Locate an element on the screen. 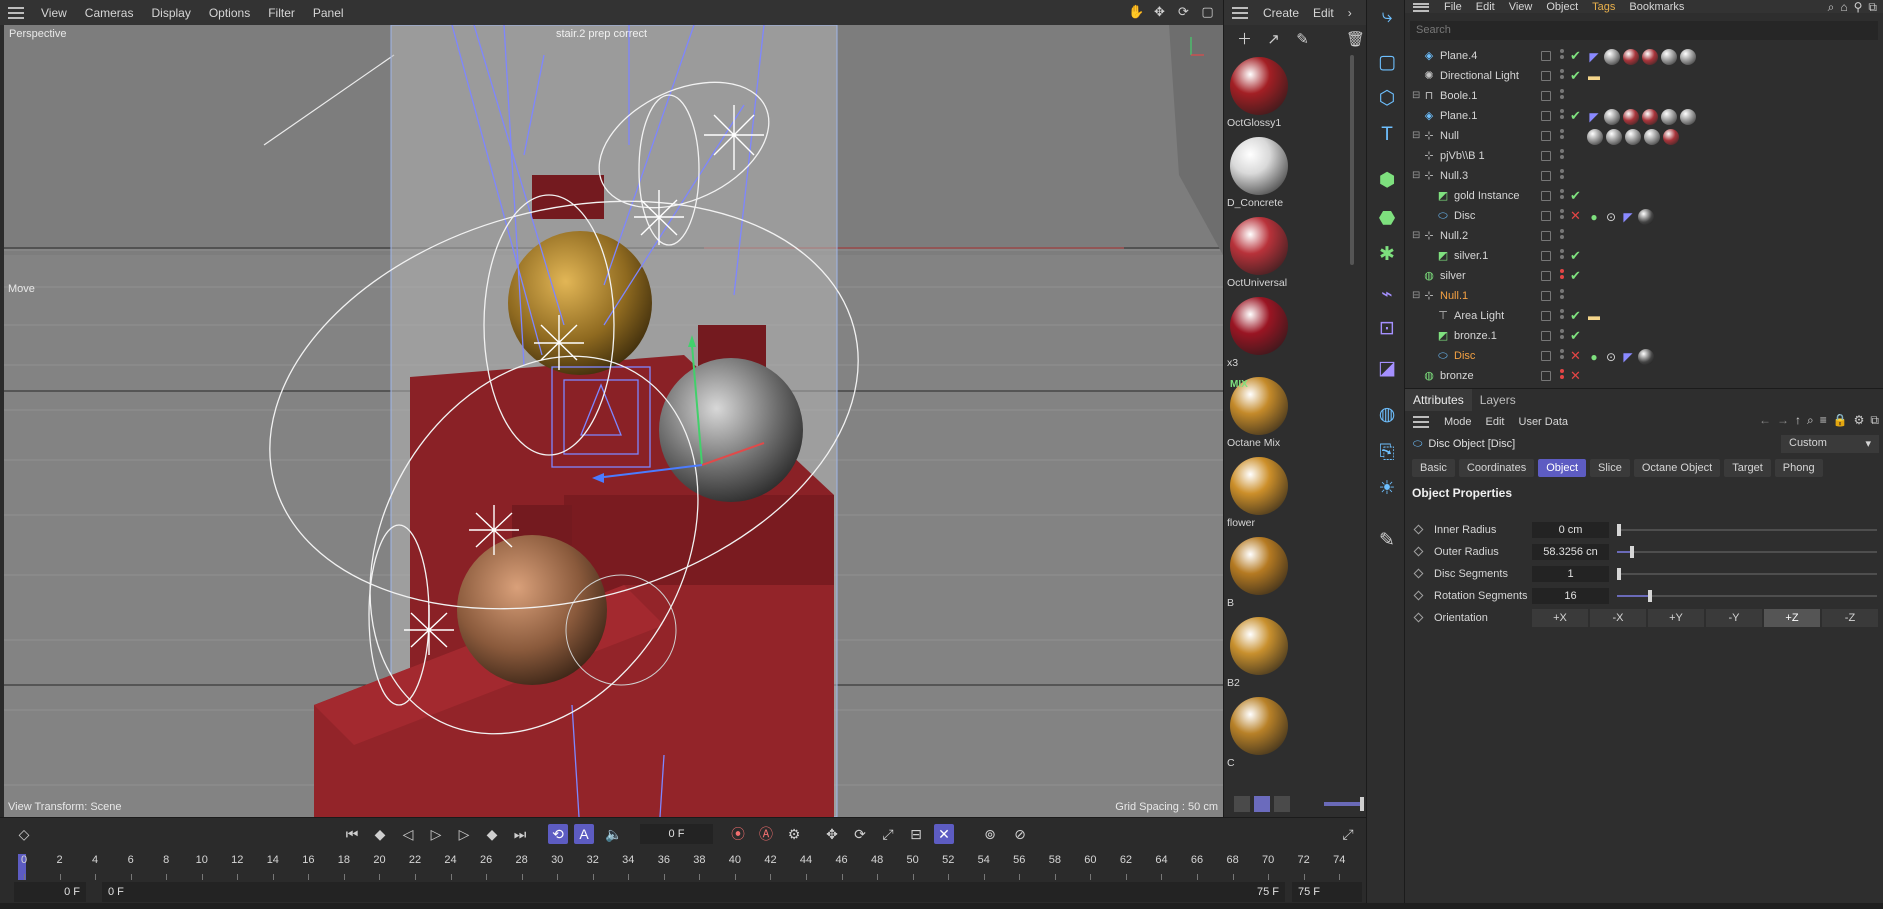 The image size is (1883, 909). key-rotation-icon: ⟳ is located at coordinates (860, 834).